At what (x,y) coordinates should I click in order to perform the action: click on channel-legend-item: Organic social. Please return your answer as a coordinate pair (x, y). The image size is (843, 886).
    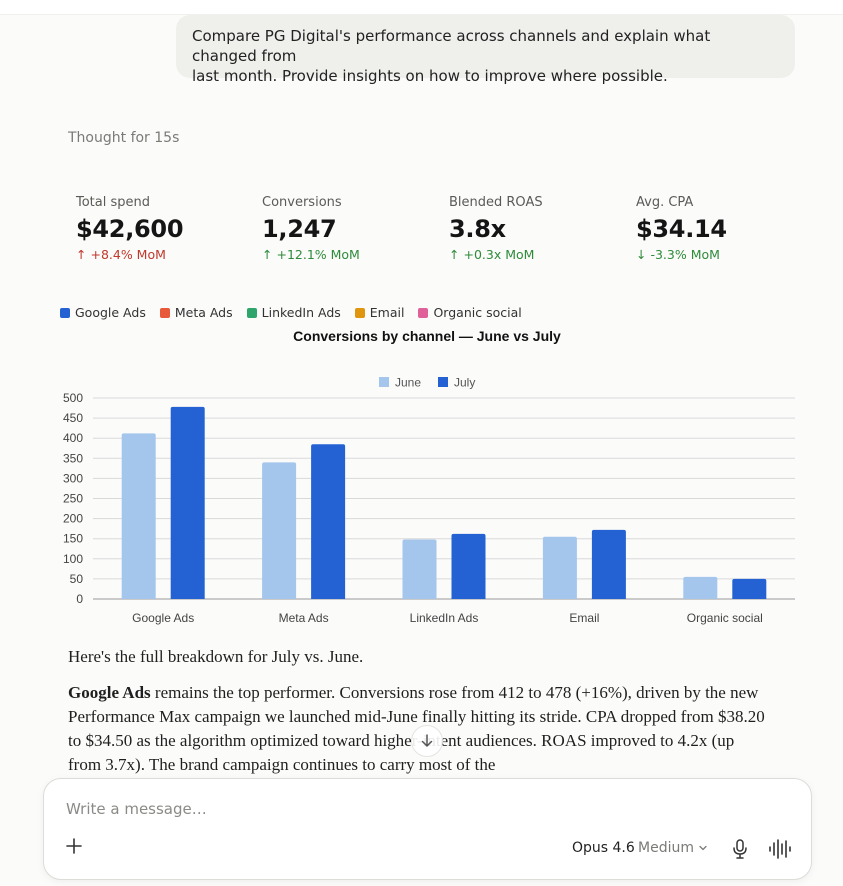
    Looking at the image, I should click on (470, 312).